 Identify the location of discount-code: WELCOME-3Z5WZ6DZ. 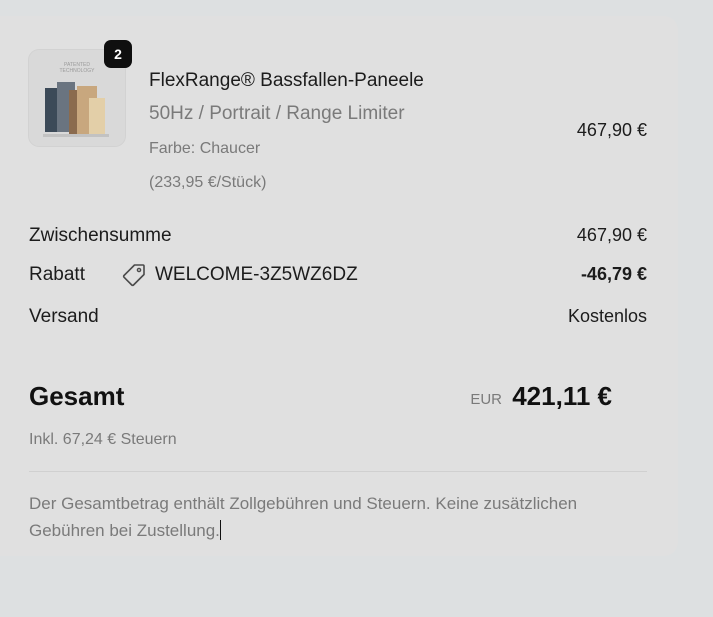
(256, 274).